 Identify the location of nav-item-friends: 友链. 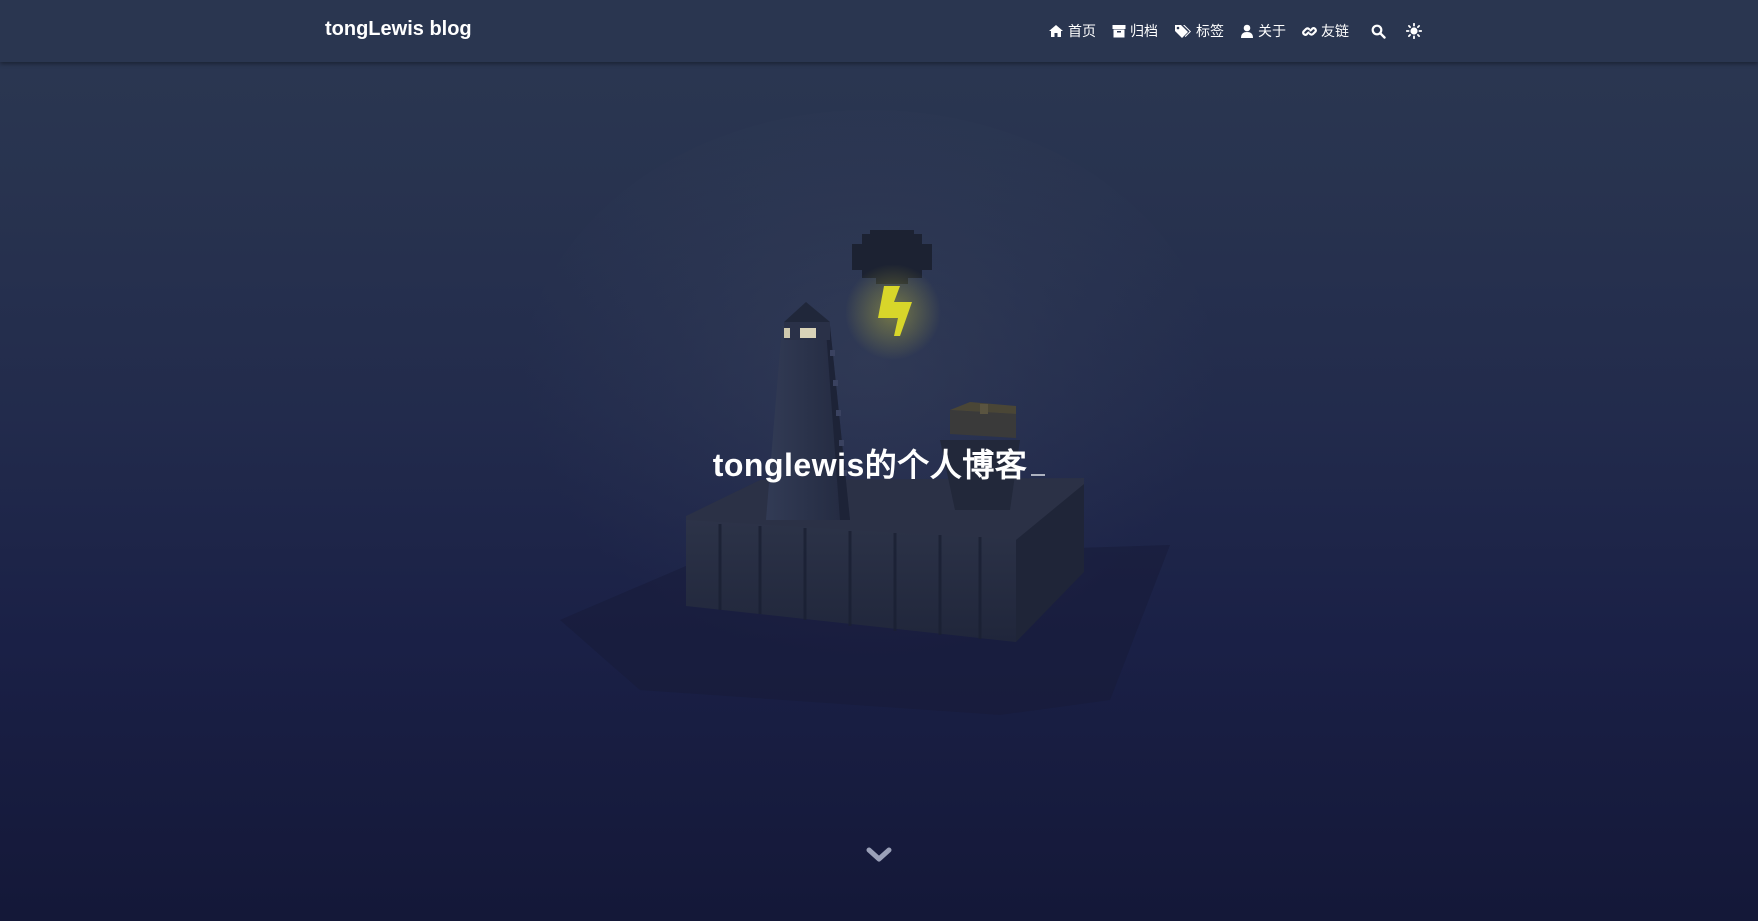
(1325, 31).